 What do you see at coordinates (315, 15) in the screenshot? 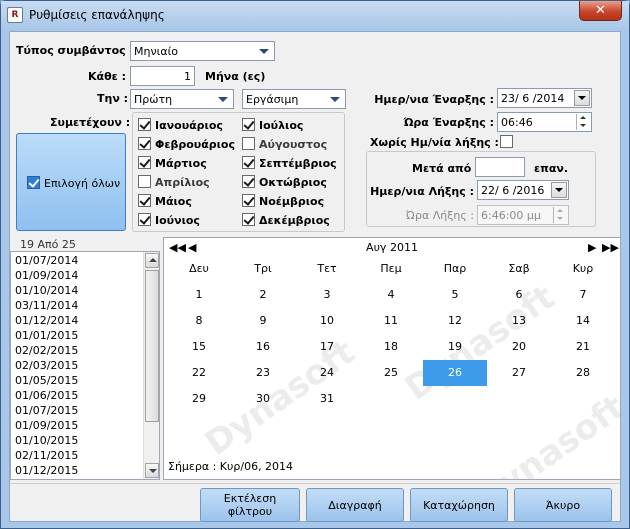
I see `title-bar: R Ρυθμίσεις επανάληψης ✕` at bounding box center [315, 15].